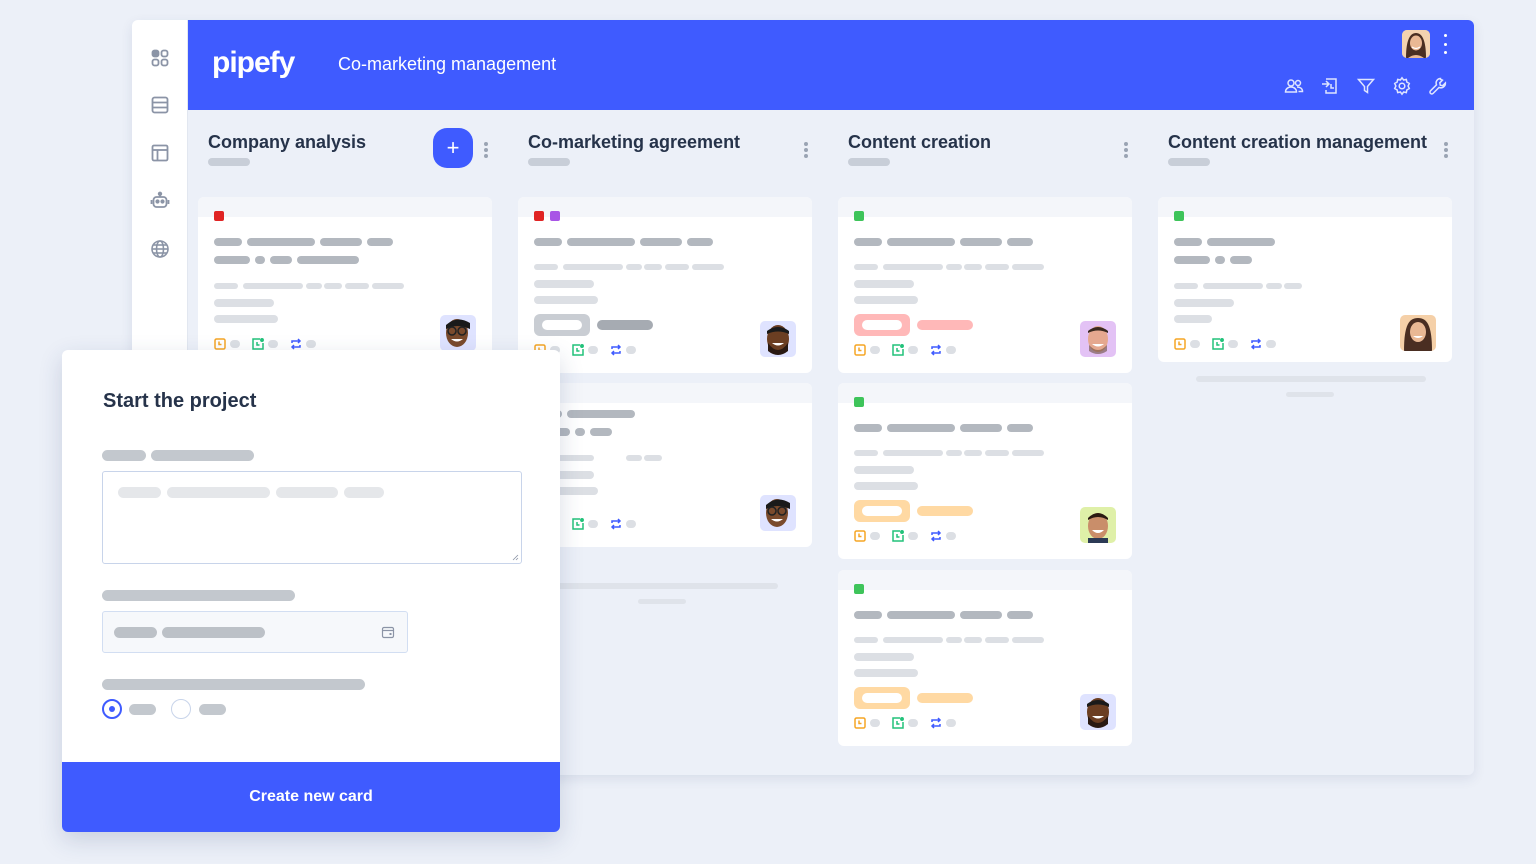 This screenshot has height=864, width=1536. What do you see at coordinates (312, 517) in the screenshot?
I see `description-textarea` at bounding box center [312, 517].